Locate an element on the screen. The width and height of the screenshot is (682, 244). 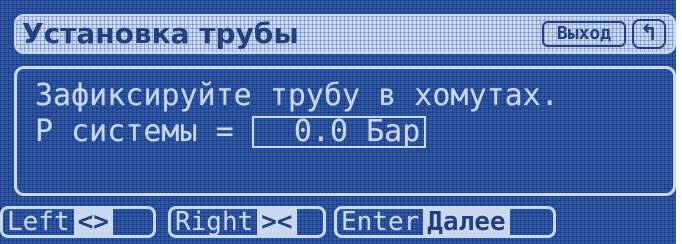
enter-key-label: Enter is located at coordinates (380, 222).